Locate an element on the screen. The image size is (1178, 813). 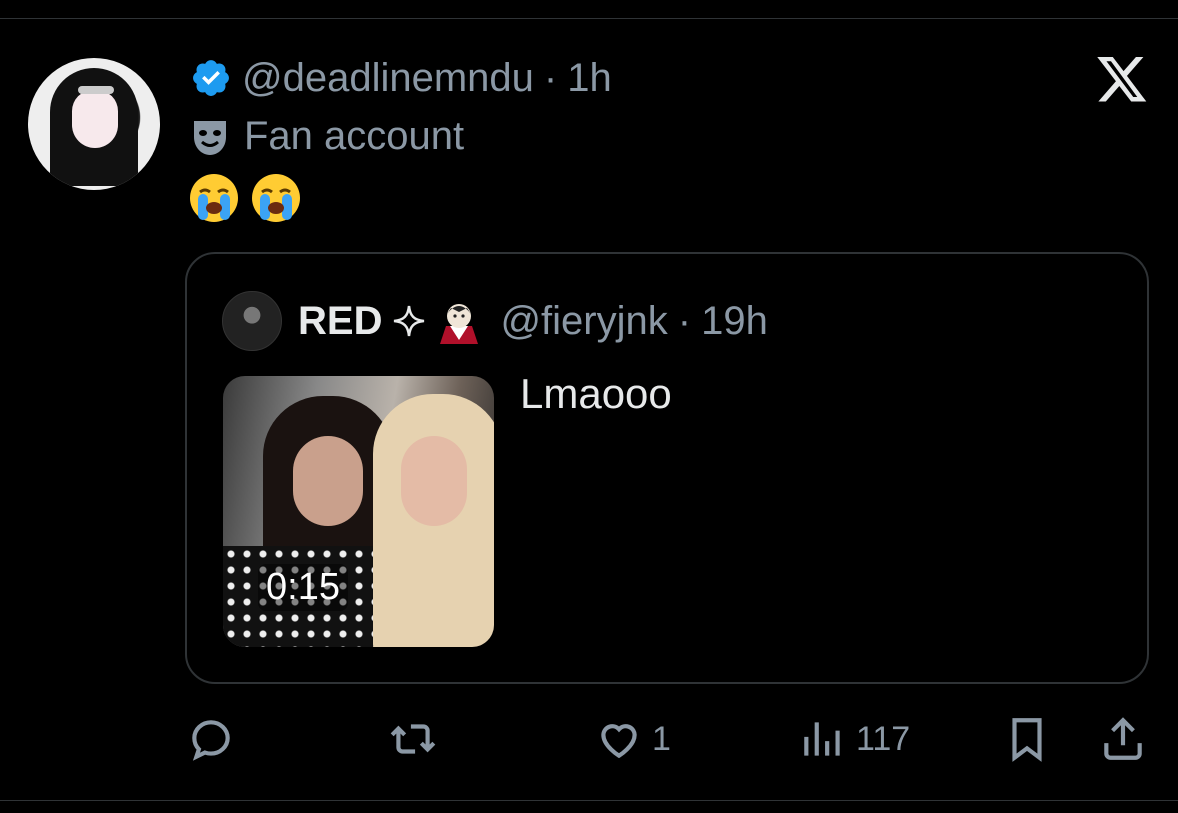
heart-icon is located at coordinates (619, 741).